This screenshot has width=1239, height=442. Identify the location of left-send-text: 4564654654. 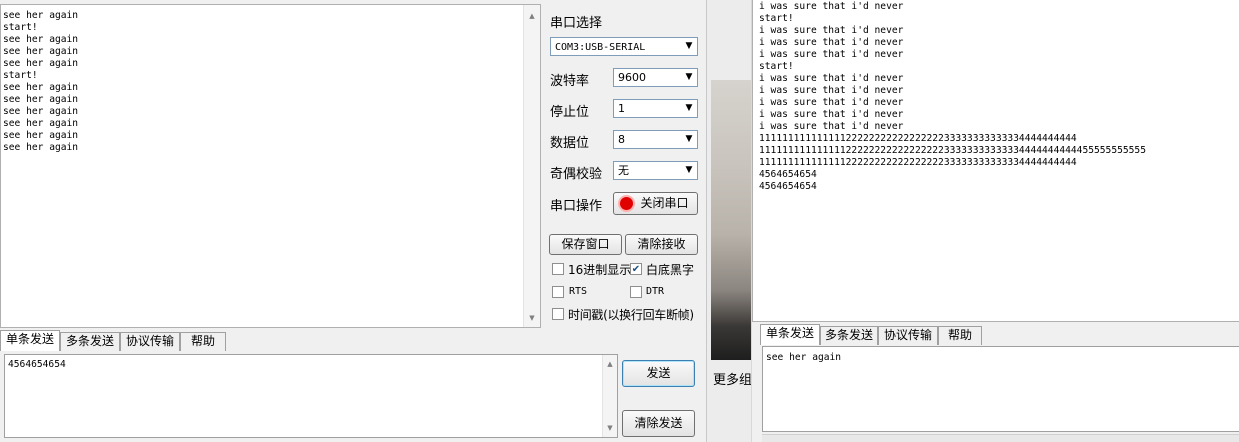
(37, 364).